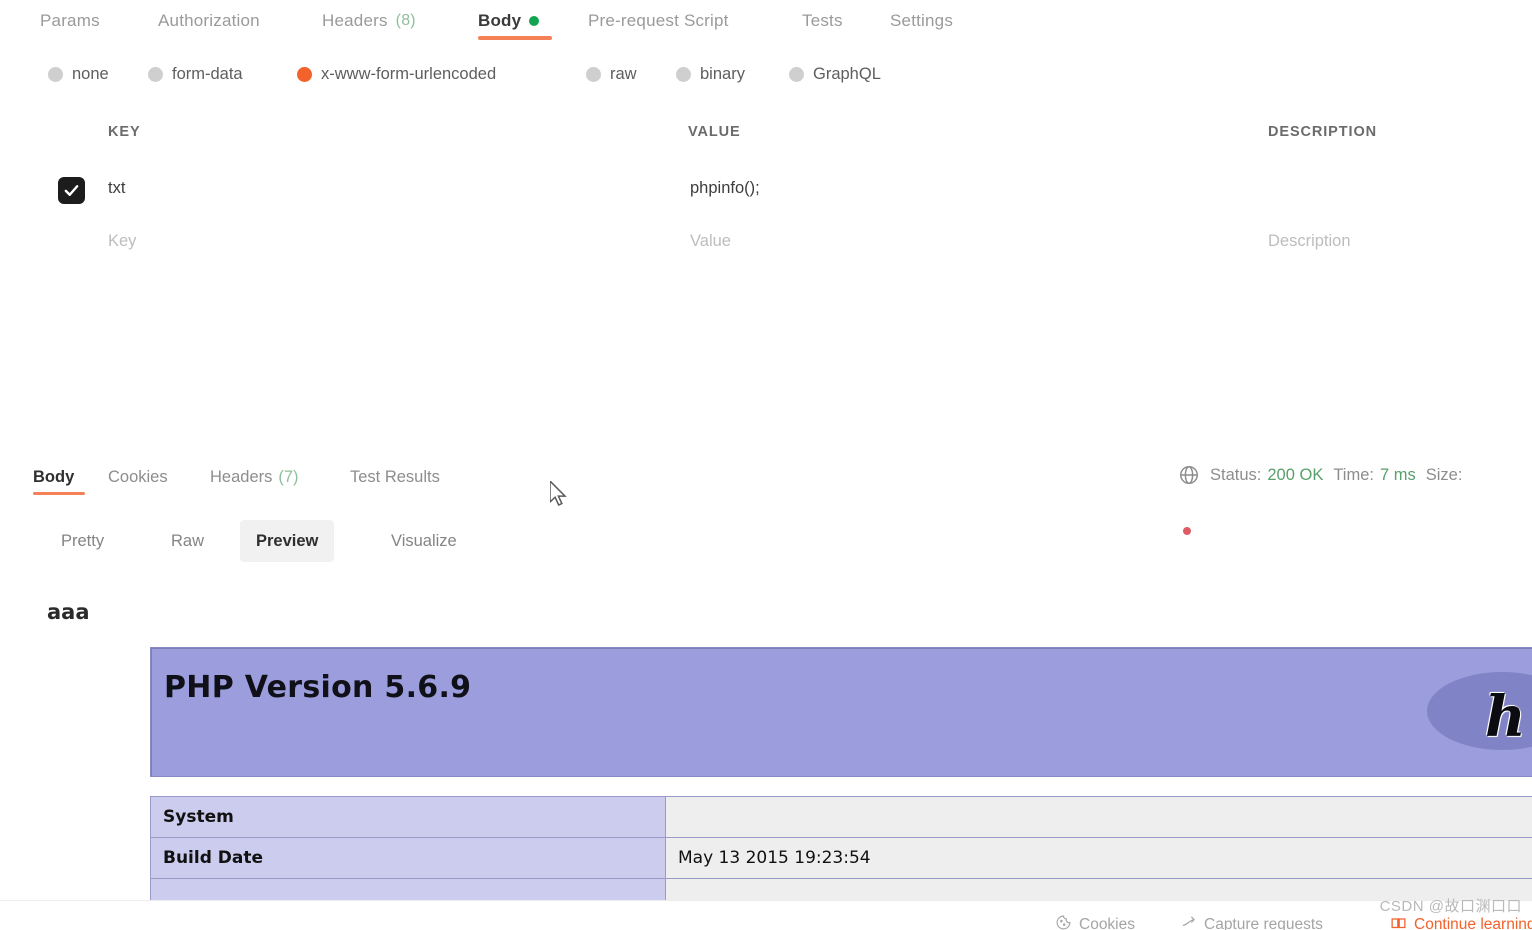  I want to click on response-tab-label: Headers, so click(241, 476).